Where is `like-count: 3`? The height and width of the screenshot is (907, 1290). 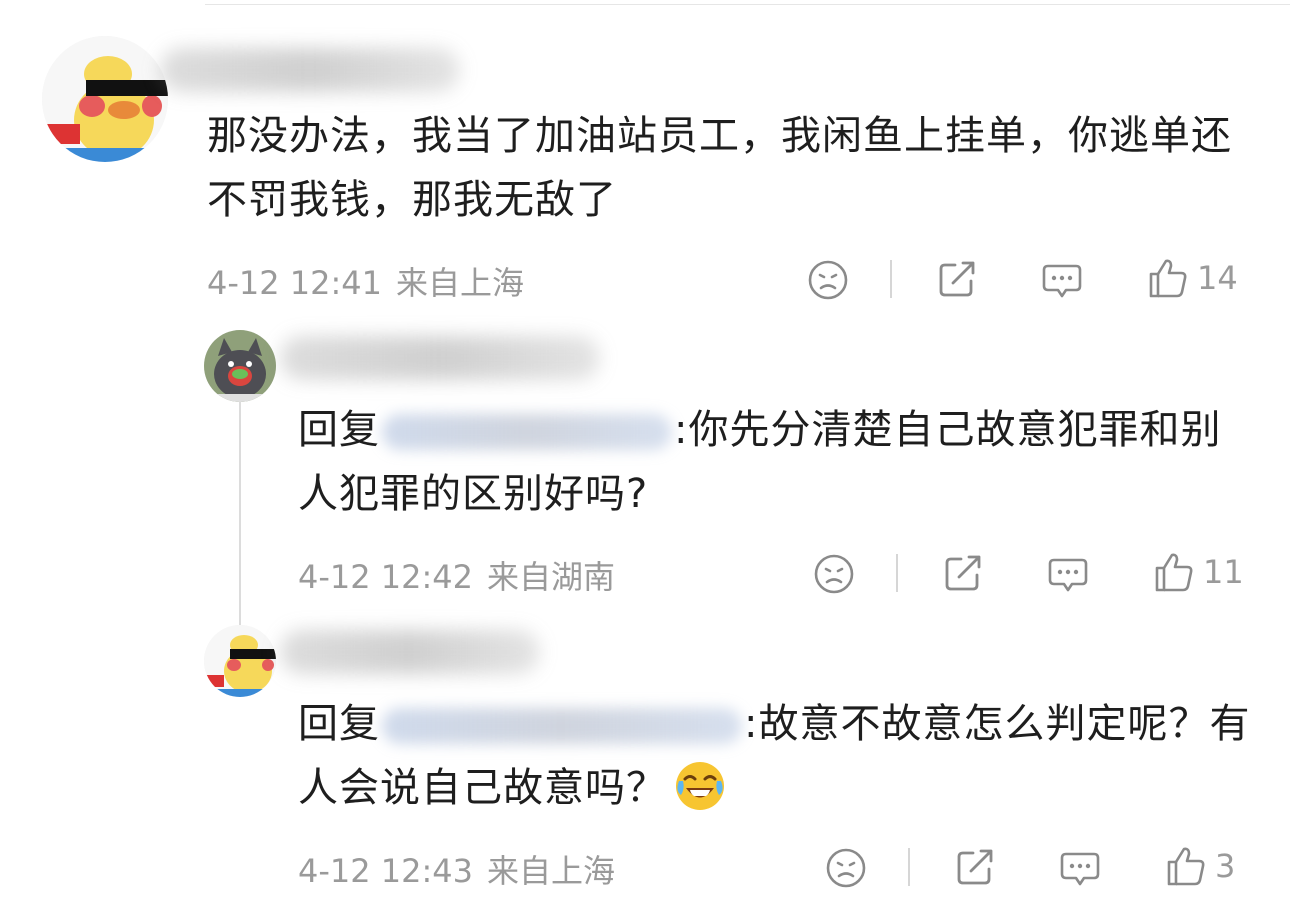
like-count: 3 is located at coordinates (1225, 866).